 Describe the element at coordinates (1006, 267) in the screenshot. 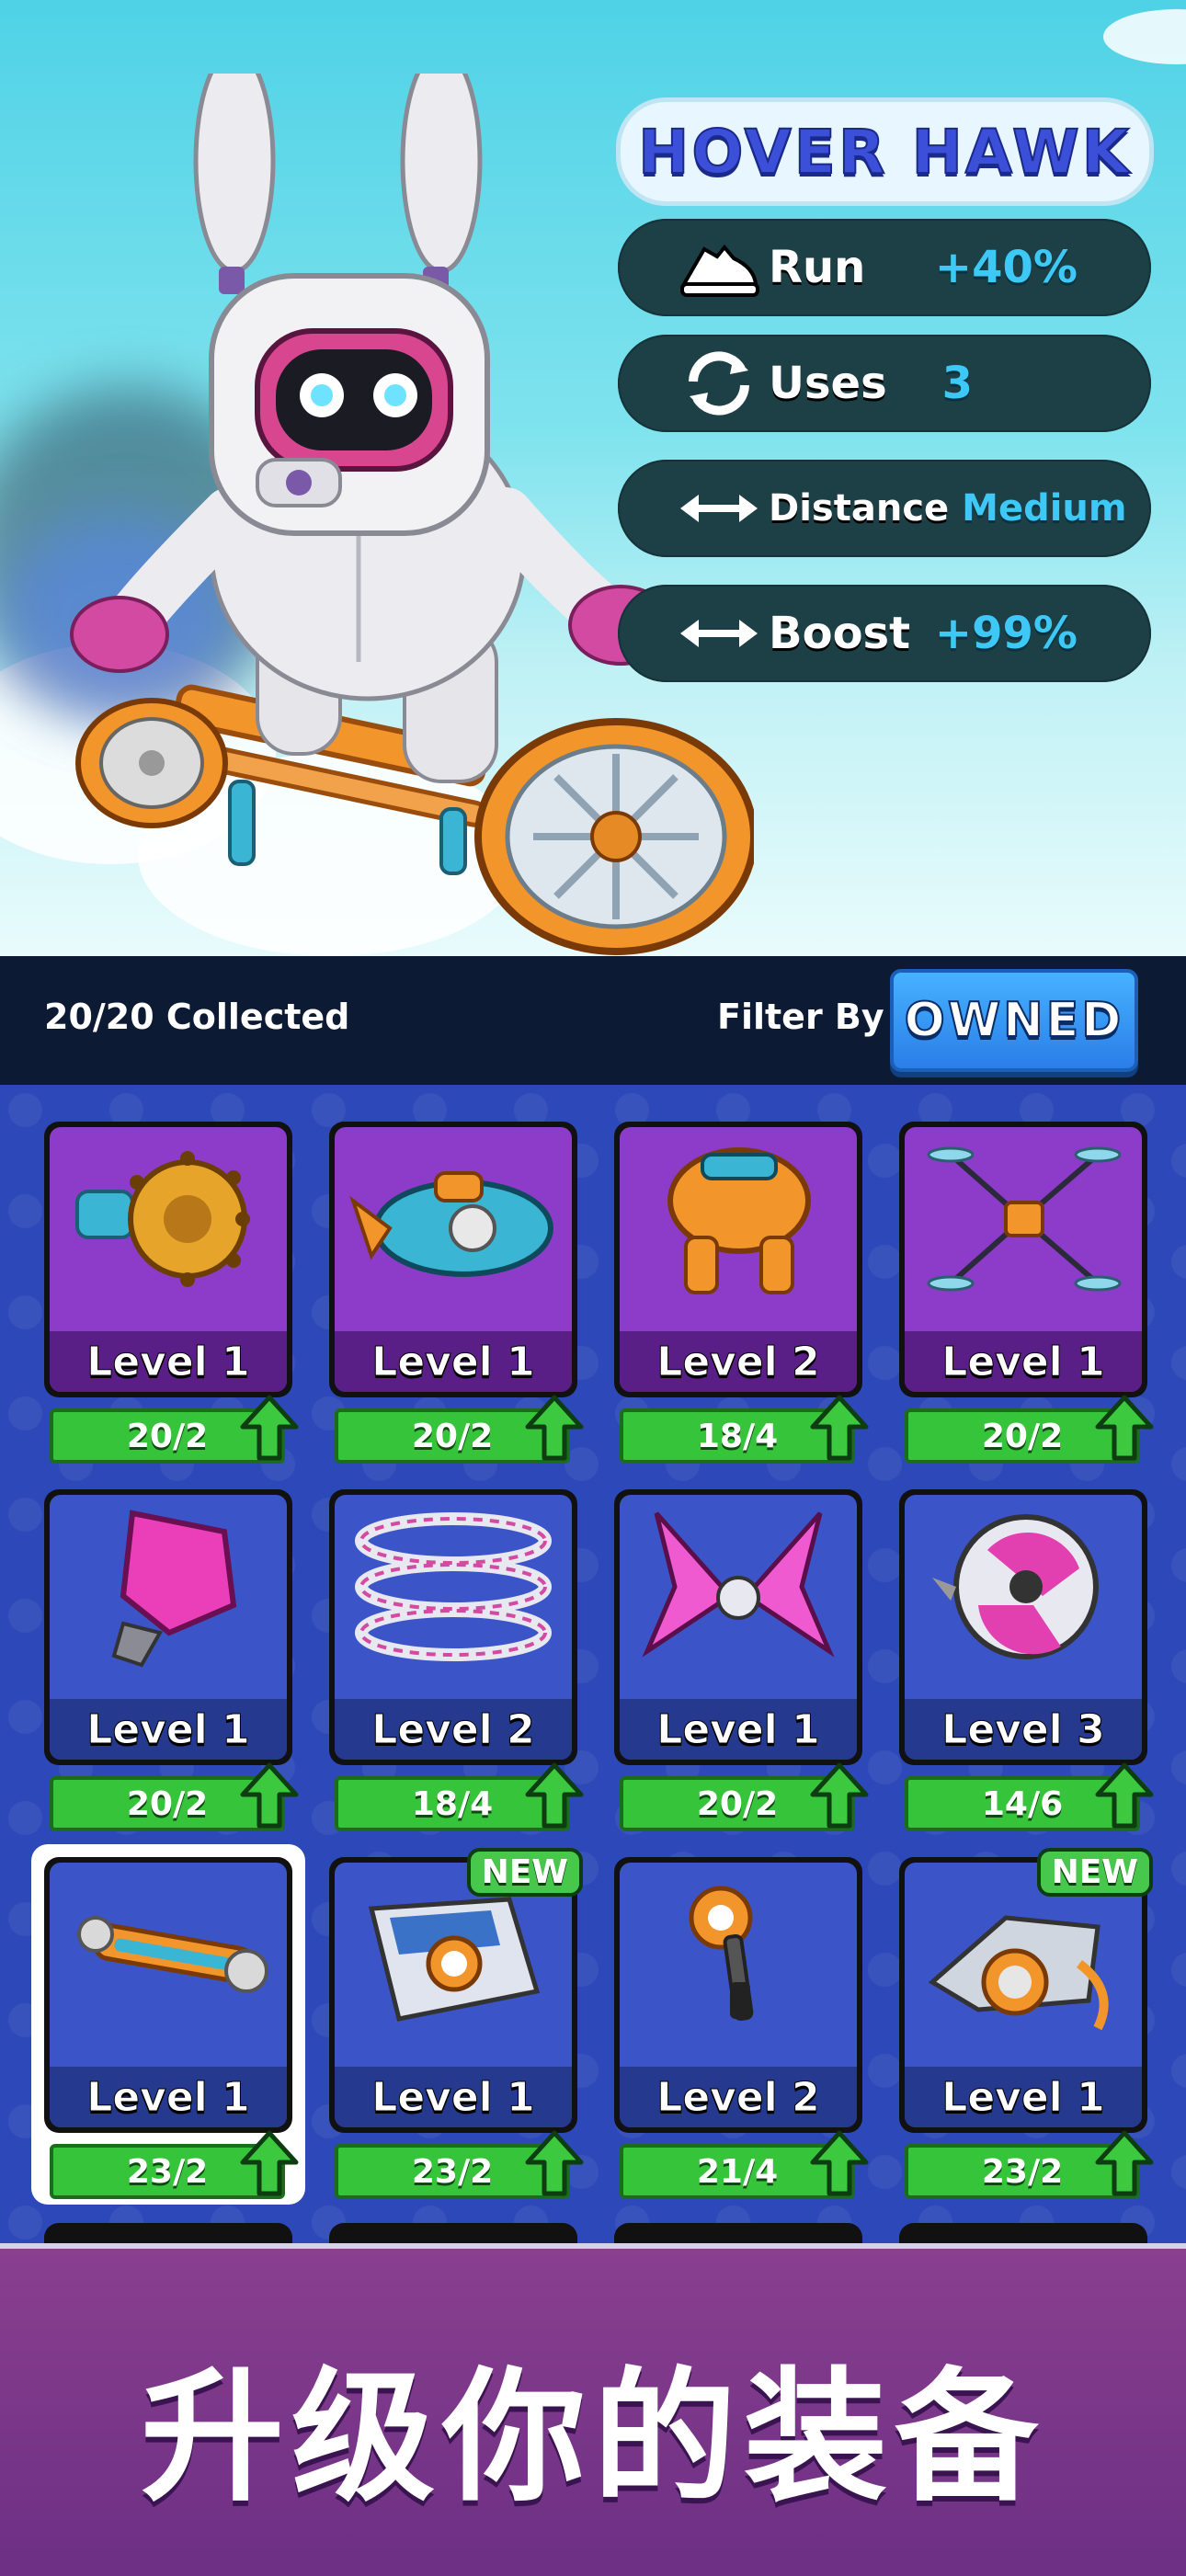

I see `stat-run-value: +40%` at that location.